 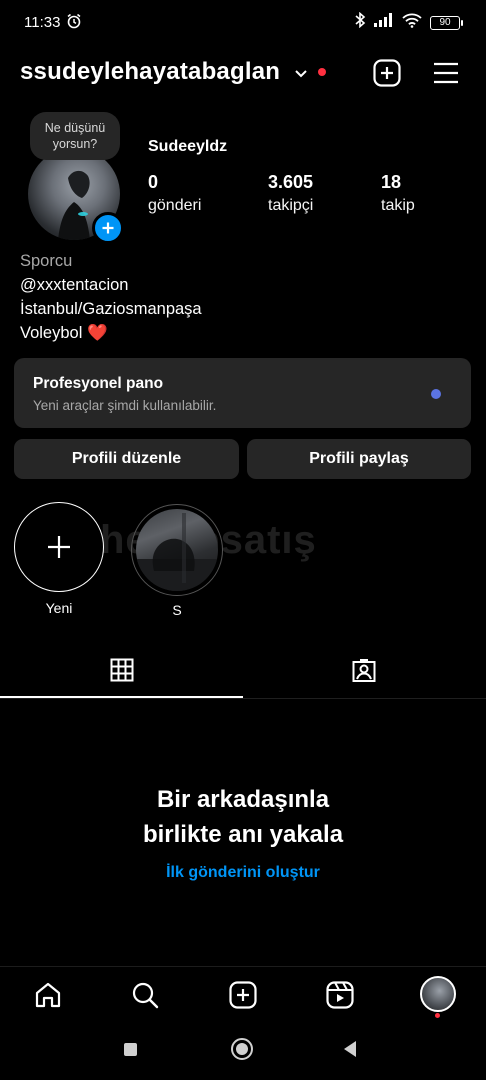 What do you see at coordinates (175, 205) in the screenshot?
I see `stat-label: gönderi` at bounding box center [175, 205].